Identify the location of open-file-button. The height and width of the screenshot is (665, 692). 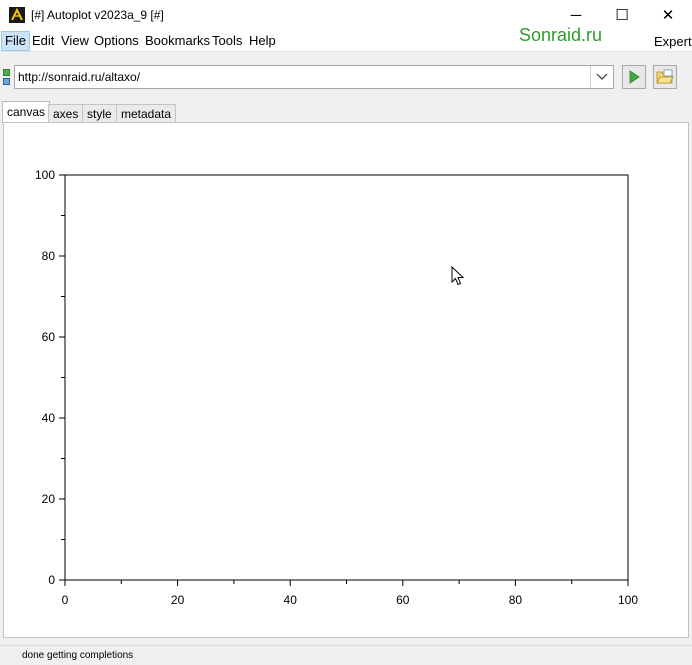
(665, 77).